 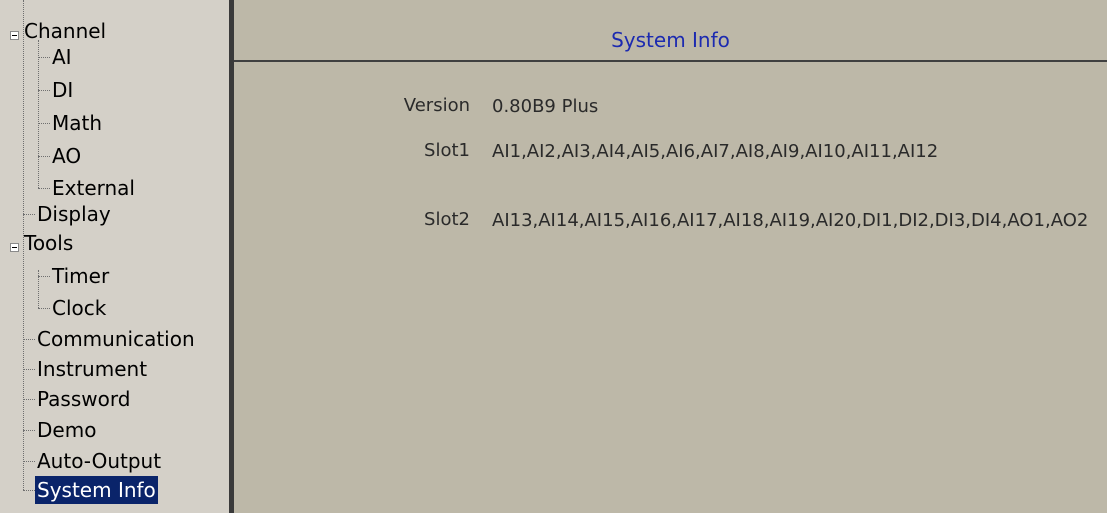 I want to click on collapse-tools-icon, so click(x=14, y=247).